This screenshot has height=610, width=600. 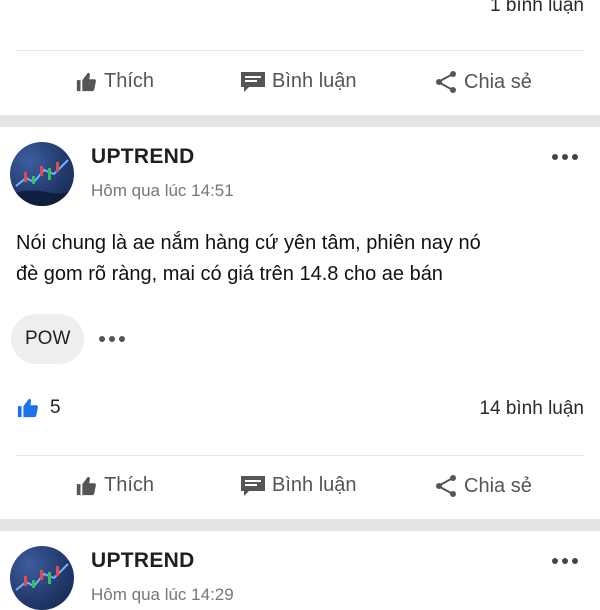 I want to click on comments-count: 14 bình luận, so click(x=531, y=409).